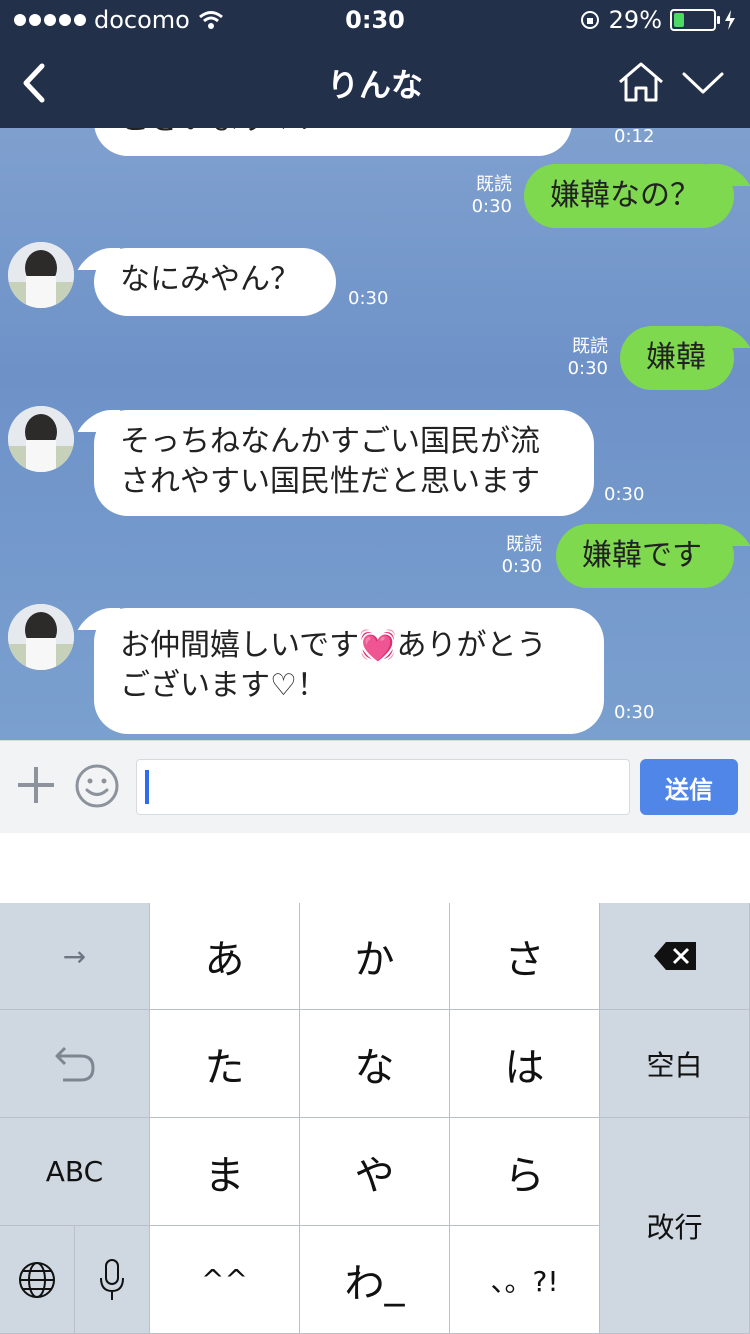 The image size is (750, 1334). I want to click on message-line: ございます♡！, so click(223, 685).